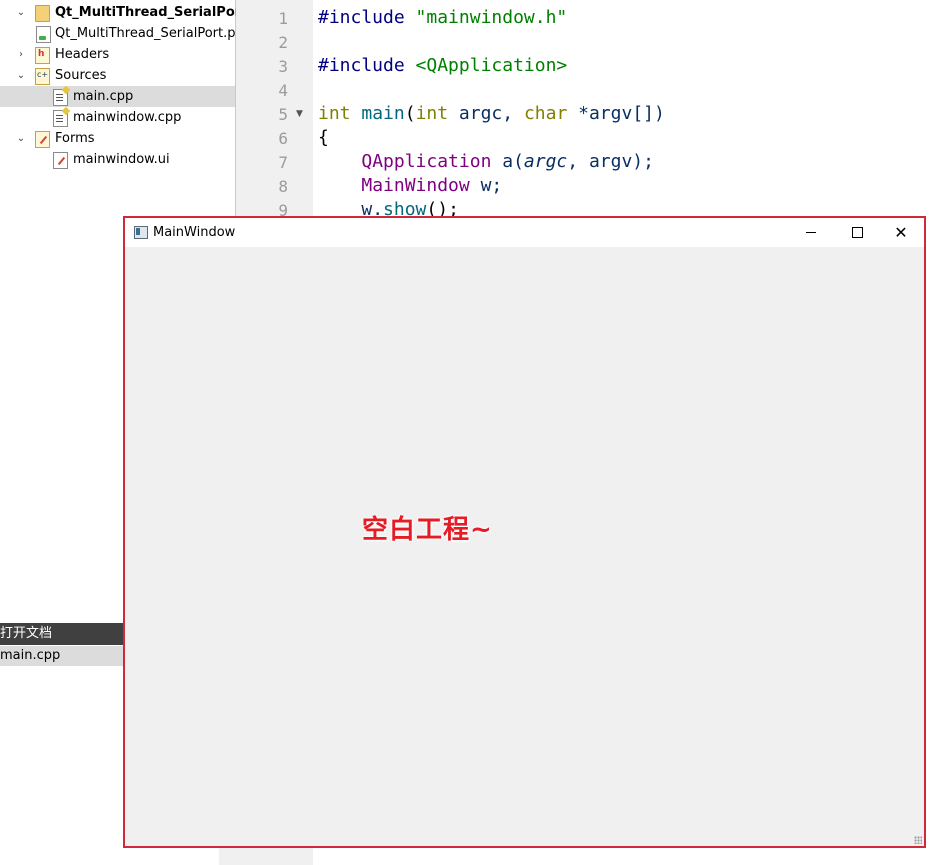 Image resolution: width=946 pixels, height=865 pixels. What do you see at coordinates (283, 18) in the screenshot?
I see `line-number: 1` at bounding box center [283, 18].